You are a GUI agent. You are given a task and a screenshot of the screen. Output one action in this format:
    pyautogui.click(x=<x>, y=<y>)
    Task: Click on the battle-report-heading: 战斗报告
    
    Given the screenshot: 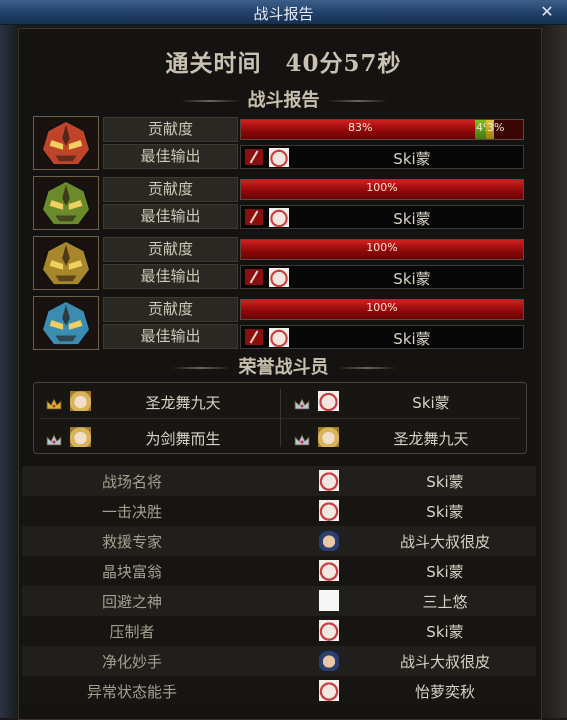 What is the action you would take?
    pyautogui.click(x=283, y=100)
    